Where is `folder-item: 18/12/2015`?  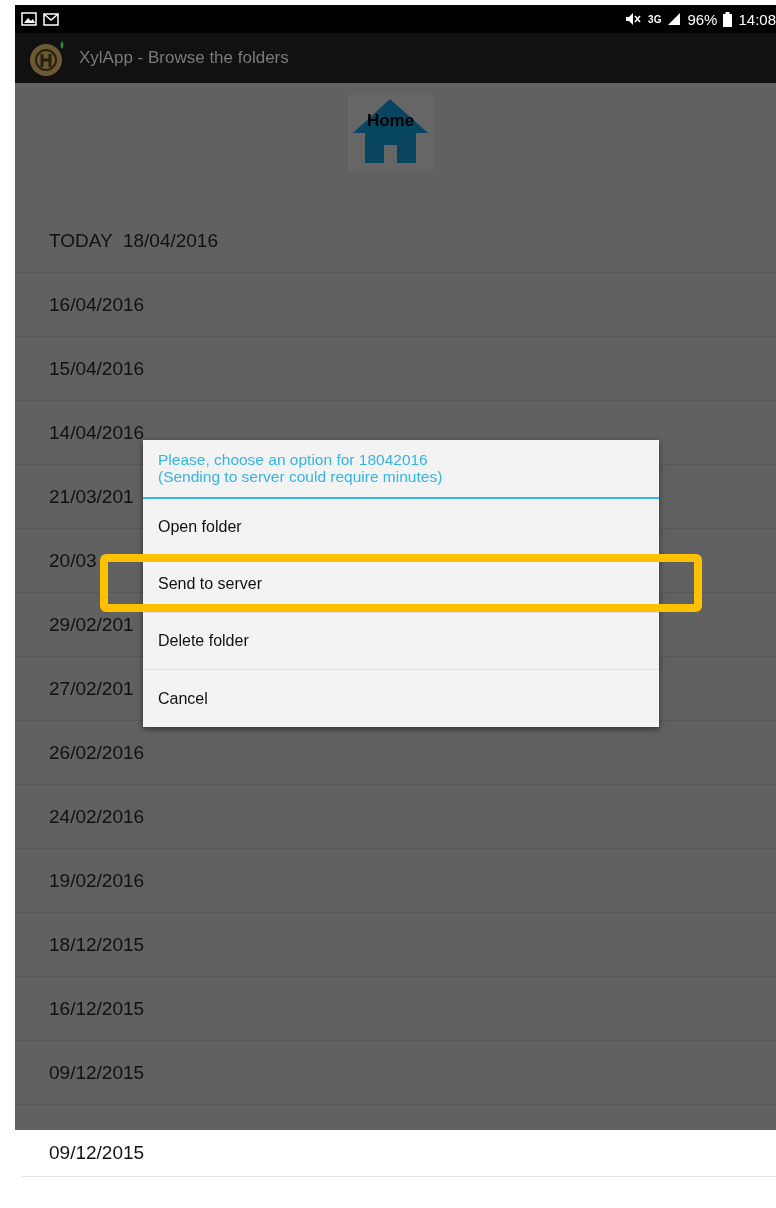
folder-item: 18/12/2015 is located at coordinates (395, 945).